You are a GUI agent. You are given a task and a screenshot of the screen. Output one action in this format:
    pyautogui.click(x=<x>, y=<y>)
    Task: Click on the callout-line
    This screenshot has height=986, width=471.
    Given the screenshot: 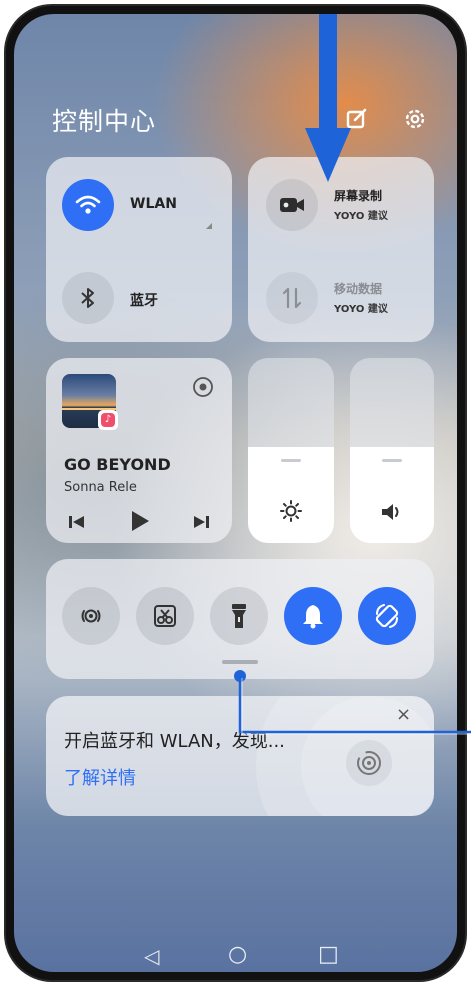 What is the action you would take?
    pyautogui.click(x=354, y=705)
    